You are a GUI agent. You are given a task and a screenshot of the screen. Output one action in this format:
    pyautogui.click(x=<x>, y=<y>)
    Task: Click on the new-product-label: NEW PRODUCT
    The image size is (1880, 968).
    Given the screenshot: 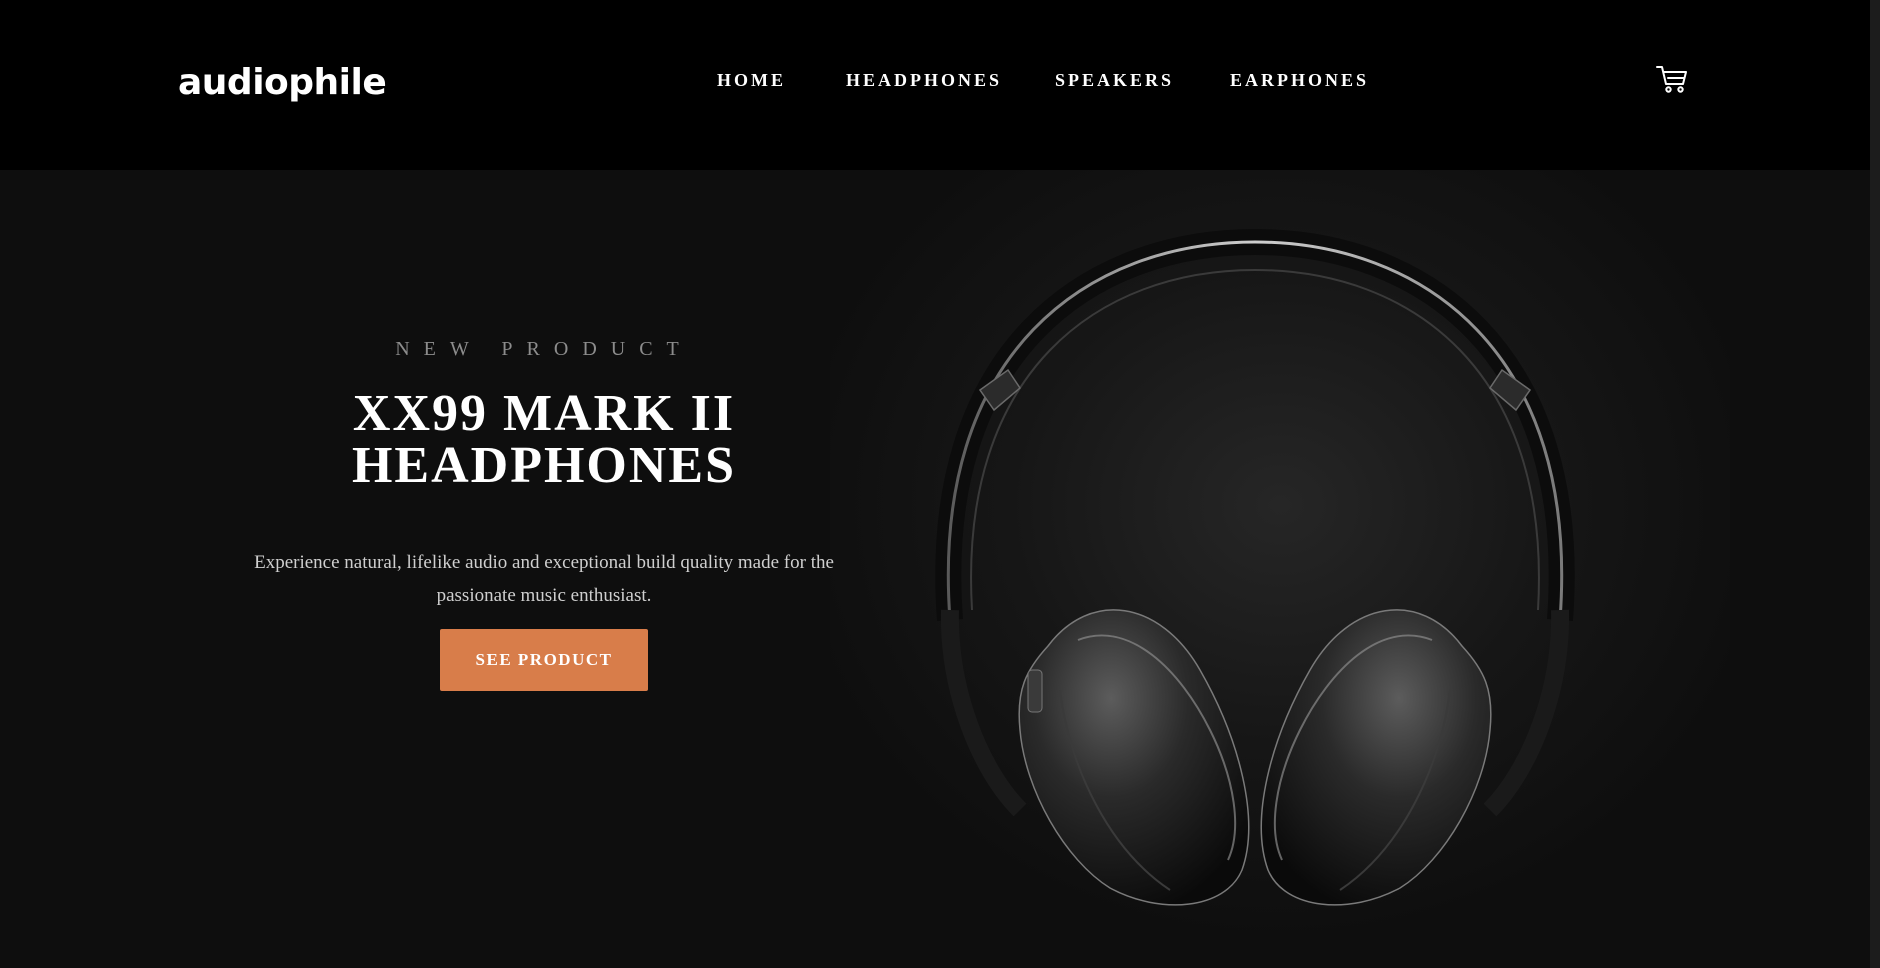 What is the action you would take?
    pyautogui.click(x=544, y=349)
    